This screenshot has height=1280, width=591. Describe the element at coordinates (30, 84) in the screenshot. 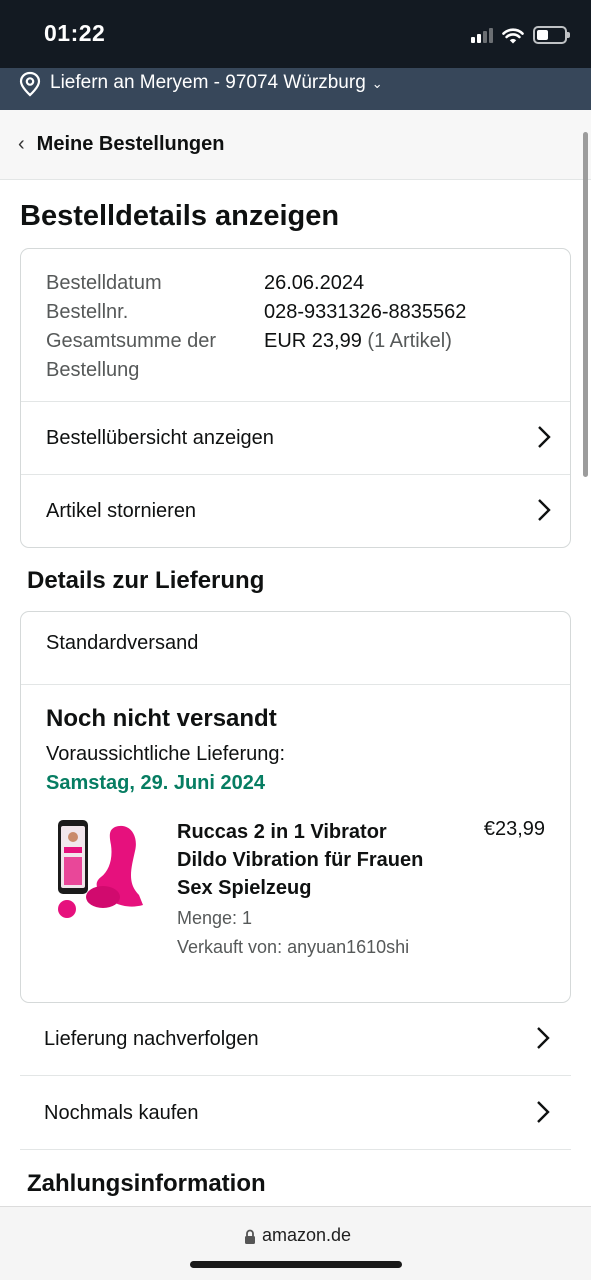

I see `location-pin-icon` at that location.